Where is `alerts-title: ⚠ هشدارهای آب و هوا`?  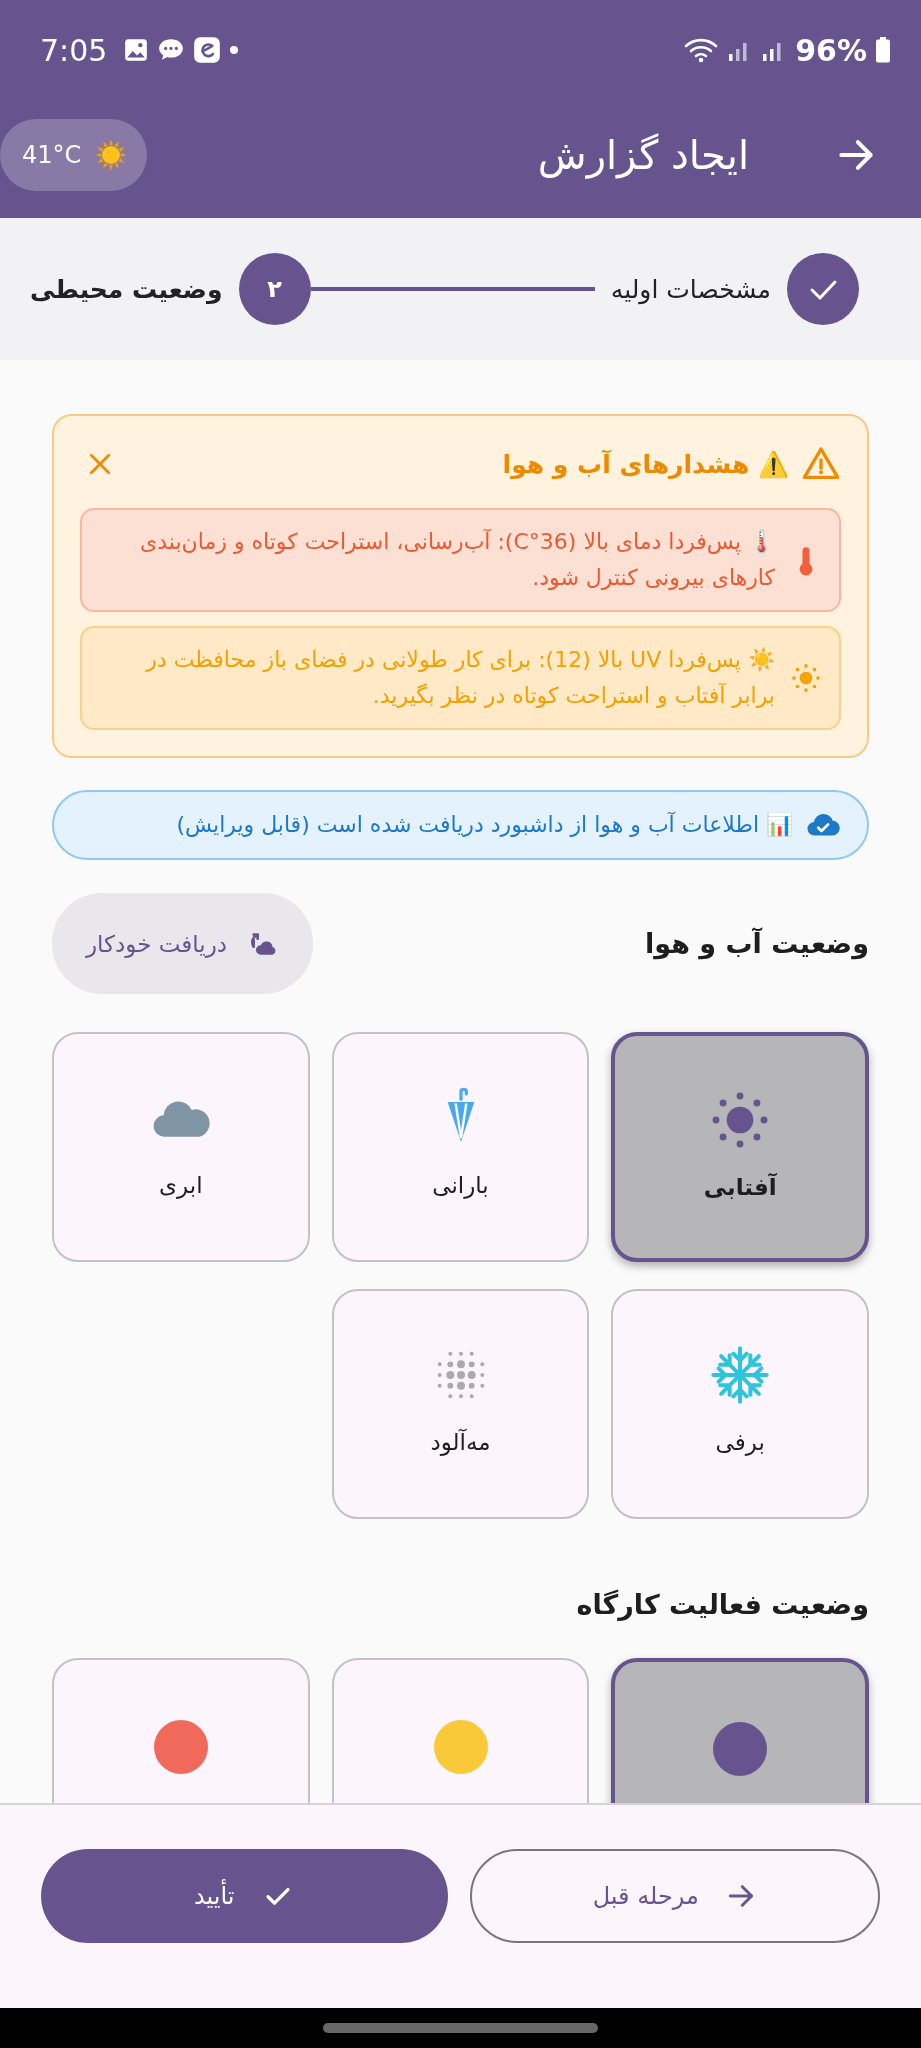
alerts-title: ⚠ هشدارهای آب و هوا is located at coordinates (645, 464).